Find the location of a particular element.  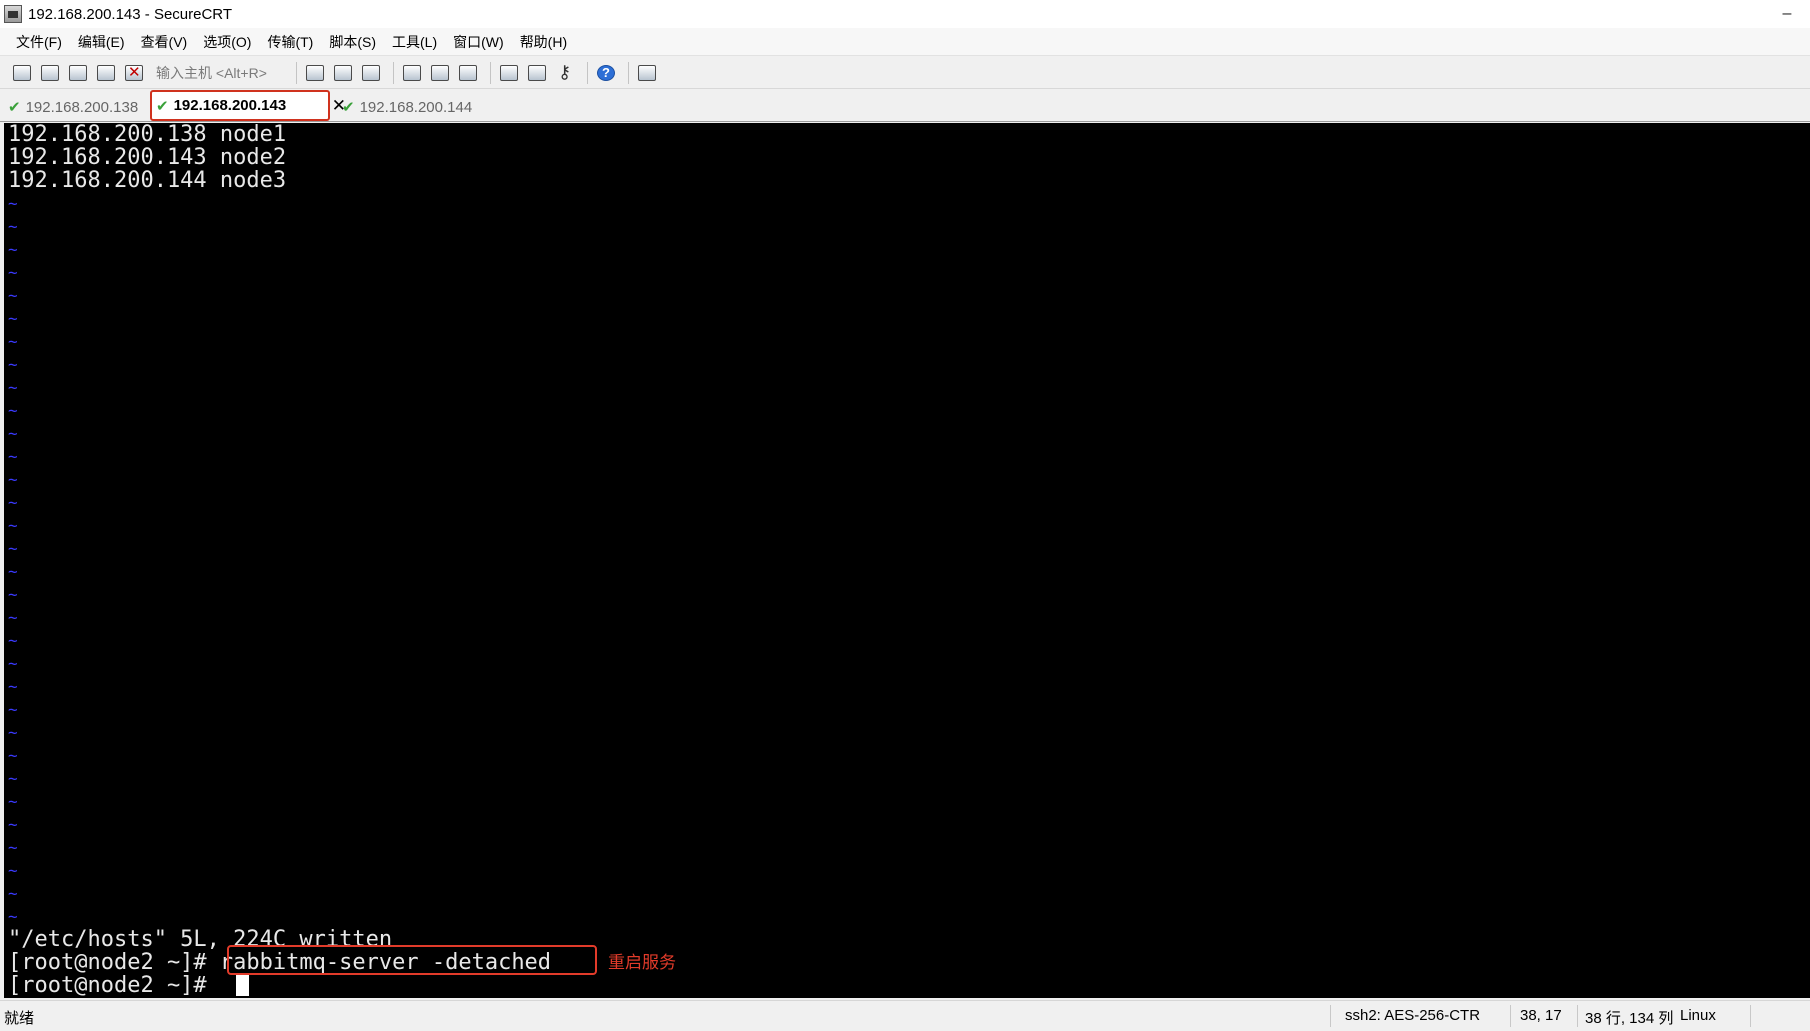

print-setup-icon is located at coordinates (468, 72).